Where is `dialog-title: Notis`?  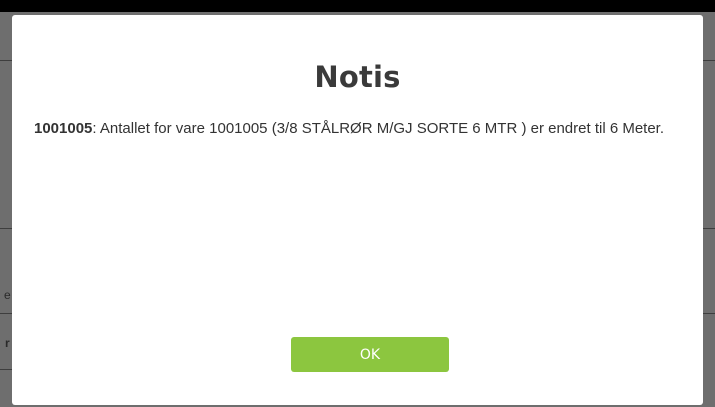
dialog-title: Notis is located at coordinates (357, 77).